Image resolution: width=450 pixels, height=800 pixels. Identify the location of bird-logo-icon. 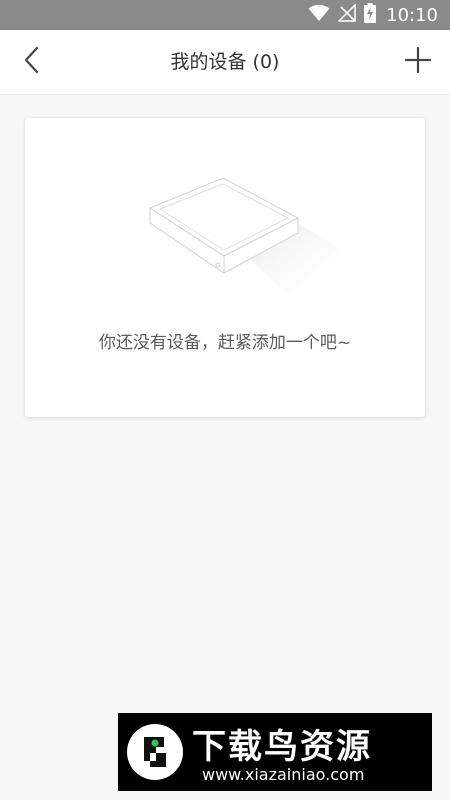
(155, 752).